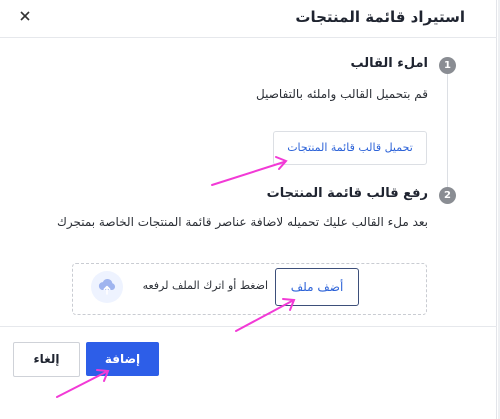 This screenshot has height=419, width=500. I want to click on step-2-indicator: 2, so click(447, 195).